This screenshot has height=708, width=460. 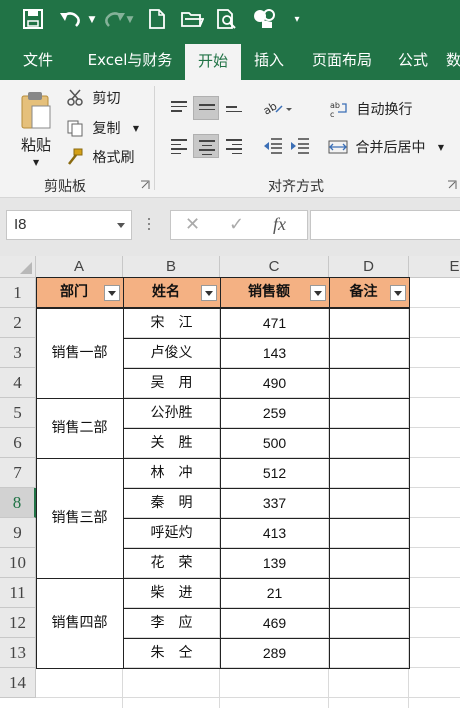 I want to click on row-header: 12, so click(x=18, y=623).